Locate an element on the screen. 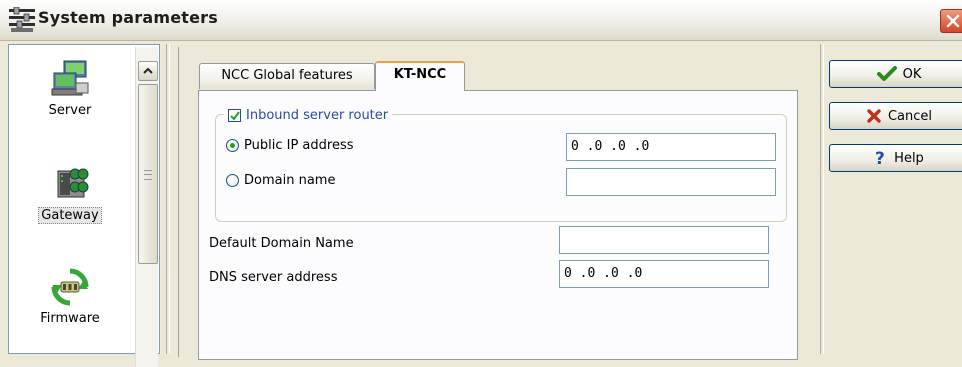 The height and width of the screenshot is (367, 962). category-list: Server Gateway Firmware is located at coordinates (84, 205).